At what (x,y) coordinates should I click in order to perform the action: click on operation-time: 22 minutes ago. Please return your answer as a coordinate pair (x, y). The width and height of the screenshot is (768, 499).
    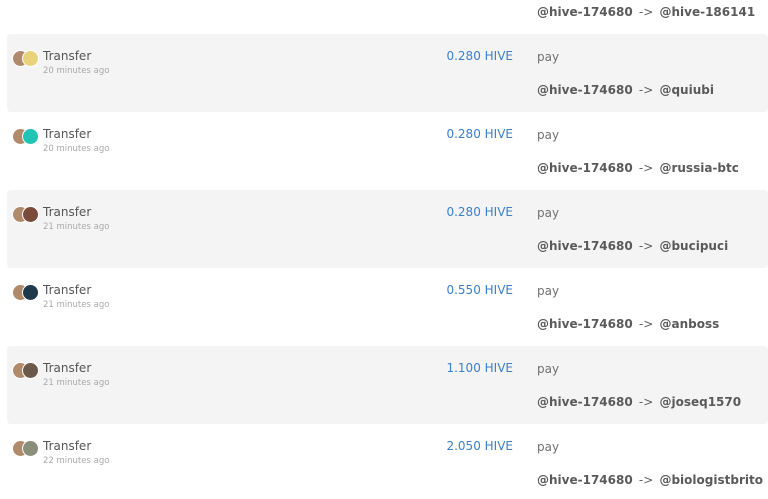
    Looking at the image, I should click on (76, 461).